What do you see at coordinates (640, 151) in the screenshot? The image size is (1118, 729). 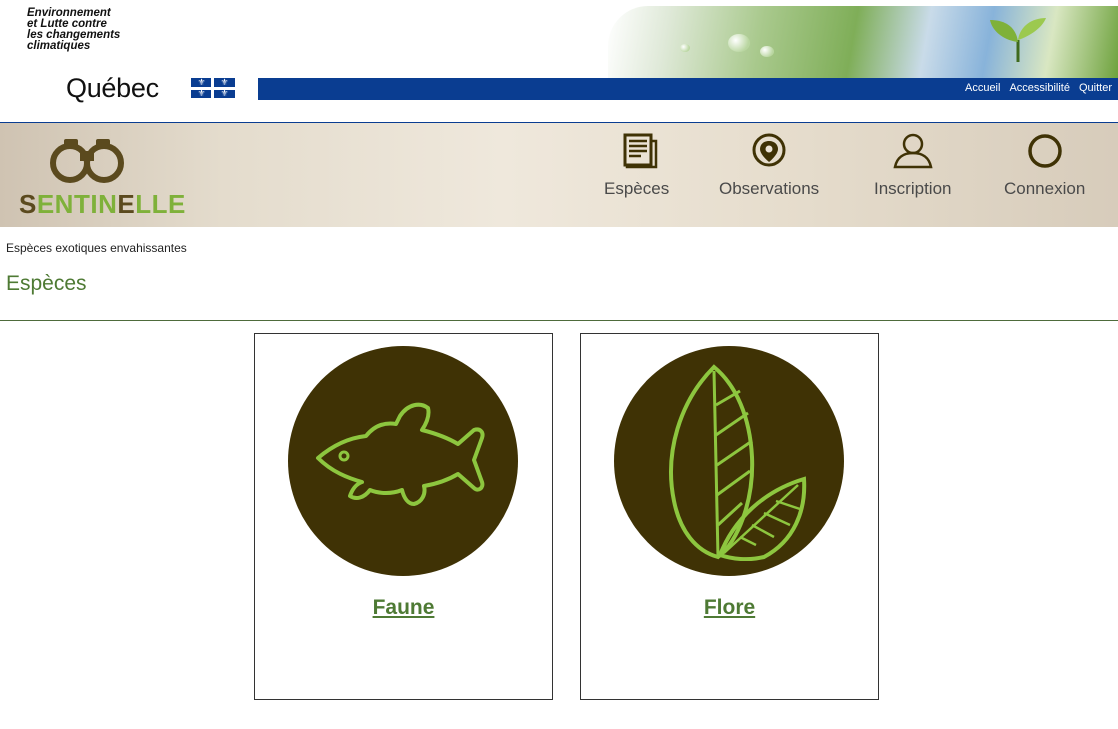 I see `book-icon` at bounding box center [640, 151].